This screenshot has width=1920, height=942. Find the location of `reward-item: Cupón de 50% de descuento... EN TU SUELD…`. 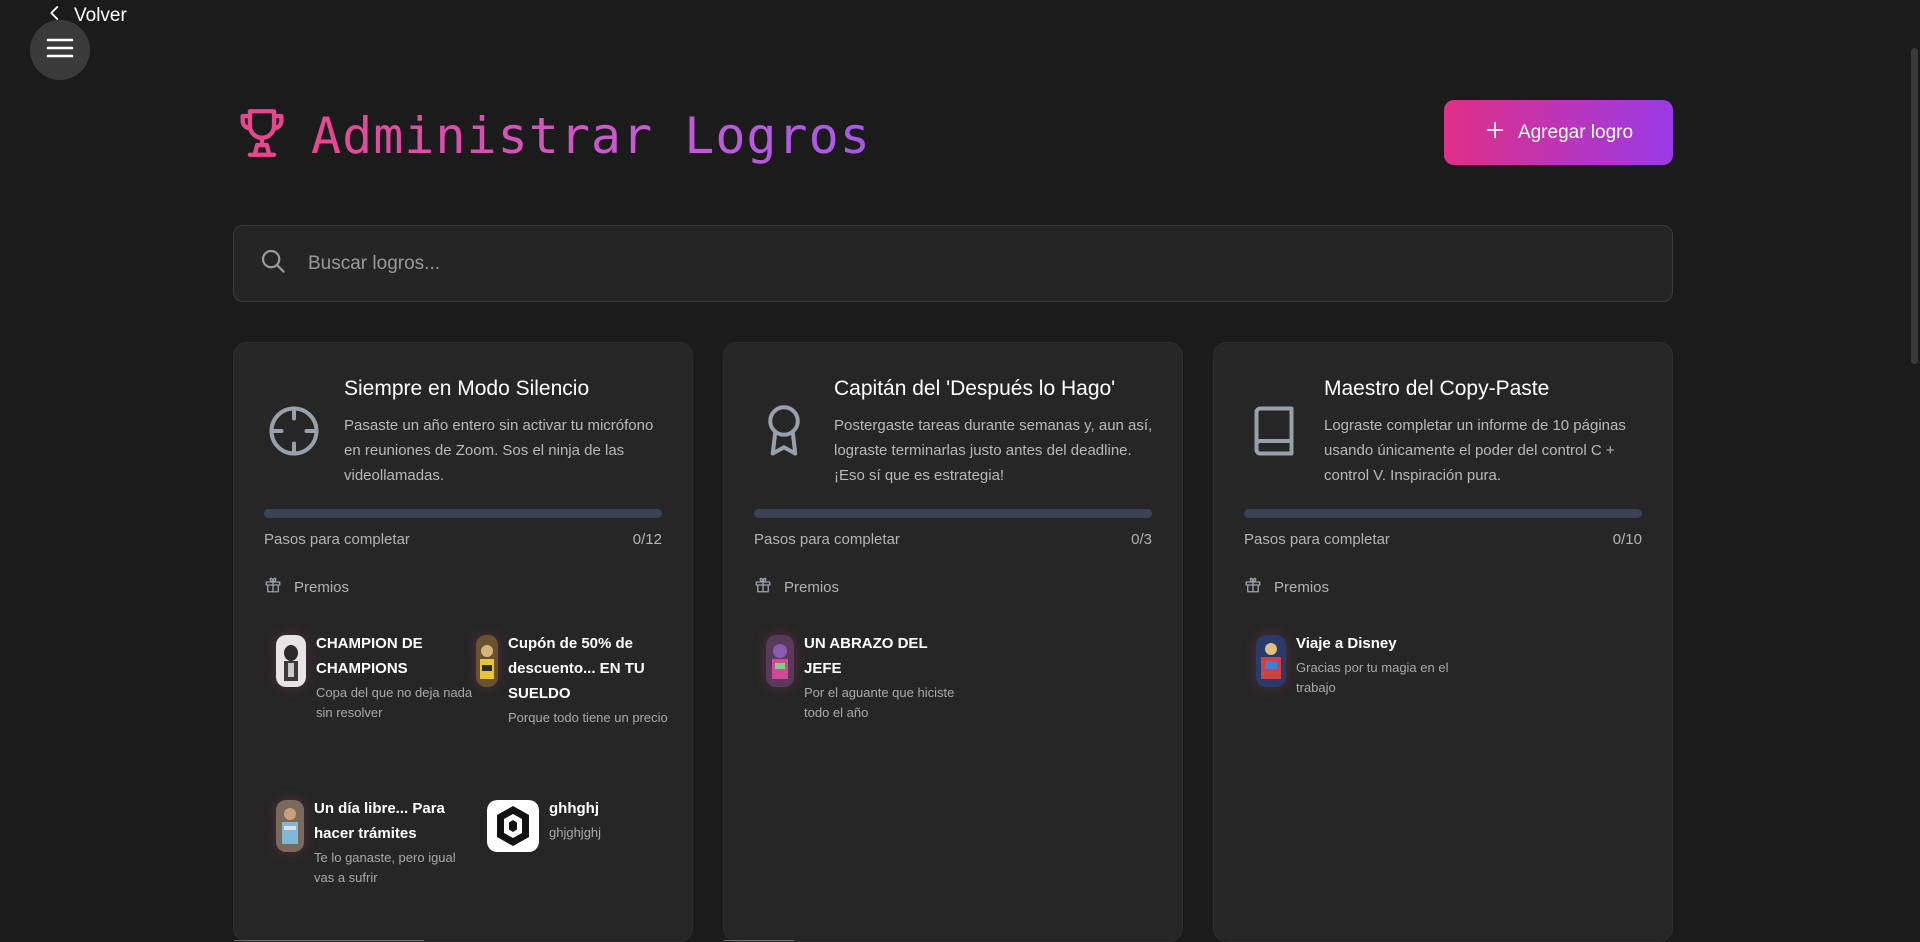

reward-item: Cupón de 50% de descuento... EN TU SUELD… is located at coordinates (576, 679).